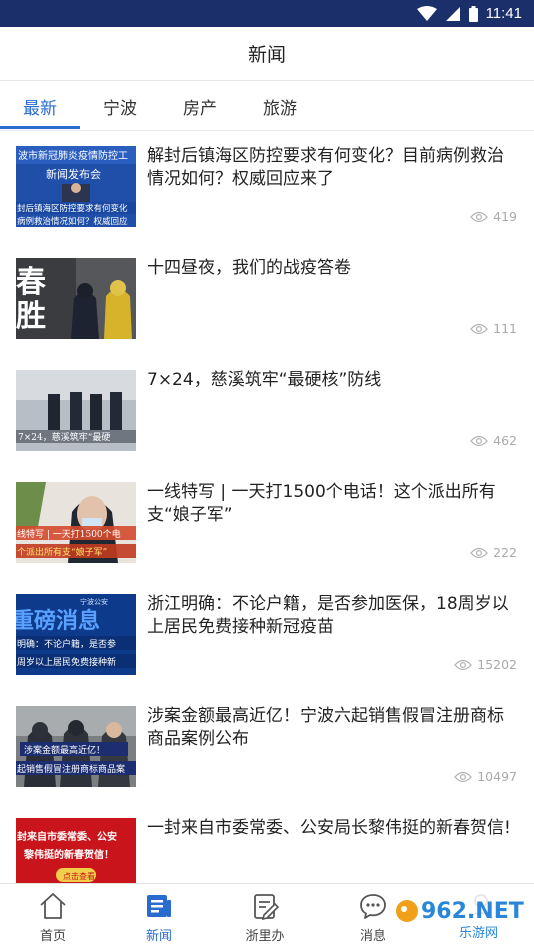  What do you see at coordinates (64, 437) in the screenshot?
I see `thumb-text: 7×24，慈溪筑牢“最硬` at bounding box center [64, 437].